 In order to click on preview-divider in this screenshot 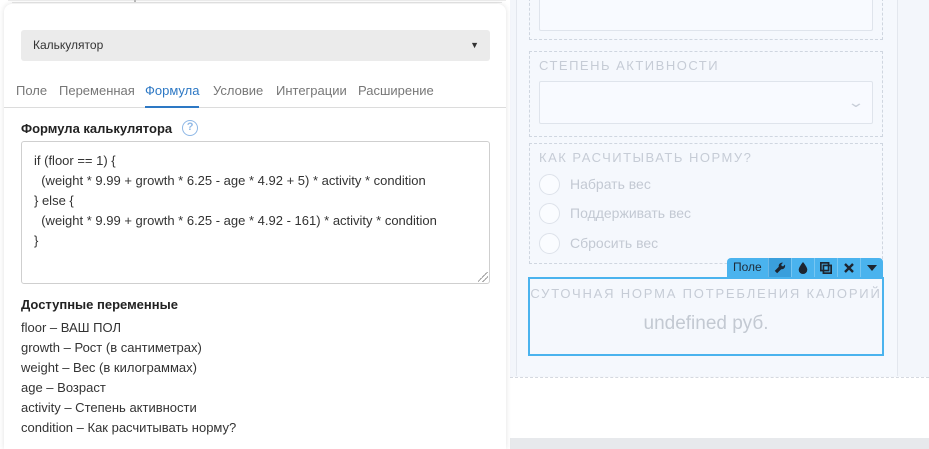, I will do `click(719, 377)`.